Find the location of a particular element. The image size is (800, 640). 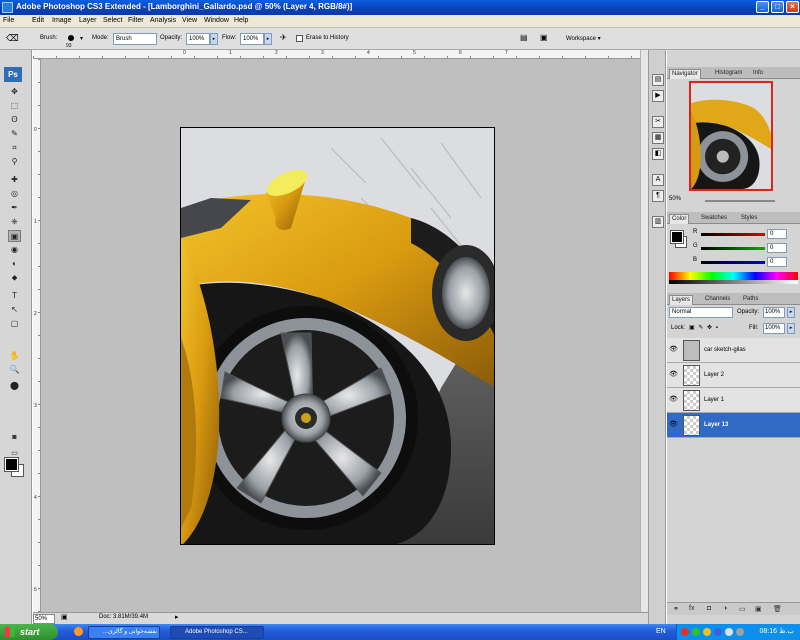

tab-color: Color is located at coordinates (679, 219).